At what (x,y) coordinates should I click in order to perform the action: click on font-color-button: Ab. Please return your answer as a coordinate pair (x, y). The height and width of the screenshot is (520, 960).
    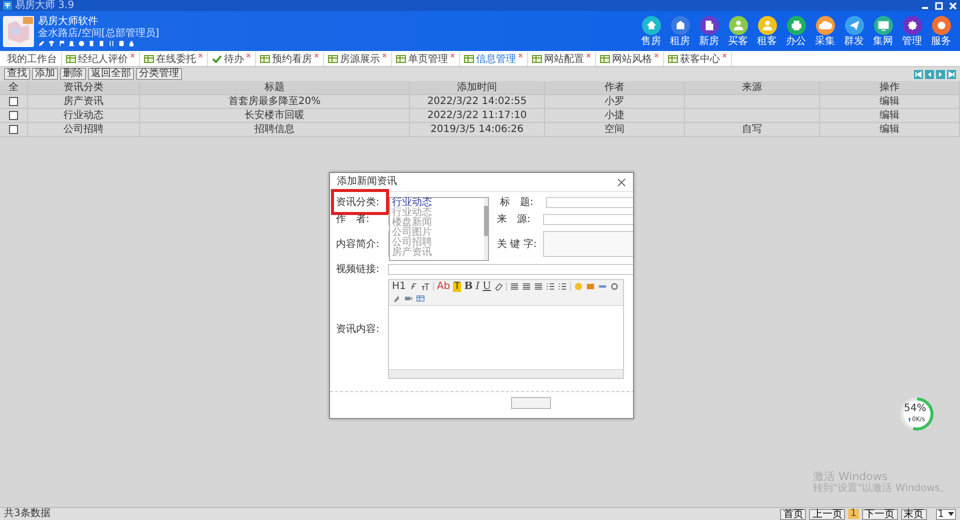
    Looking at the image, I should click on (443, 287).